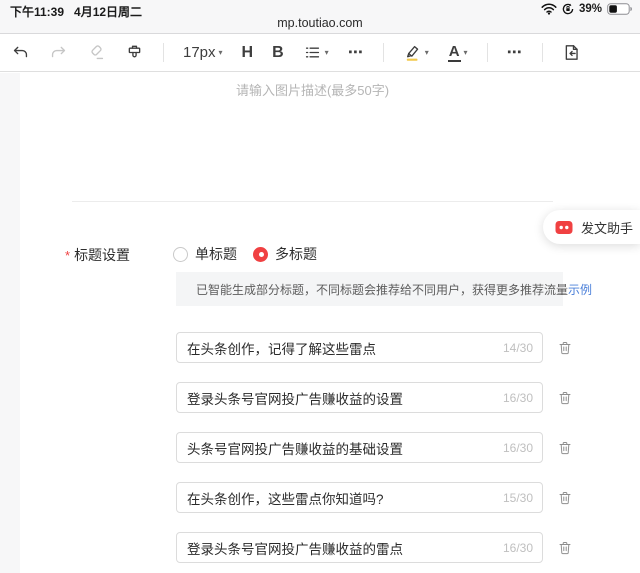 The image size is (640, 573). What do you see at coordinates (320, 23) in the screenshot?
I see `address-bar: mp.toutiao.com` at bounding box center [320, 23].